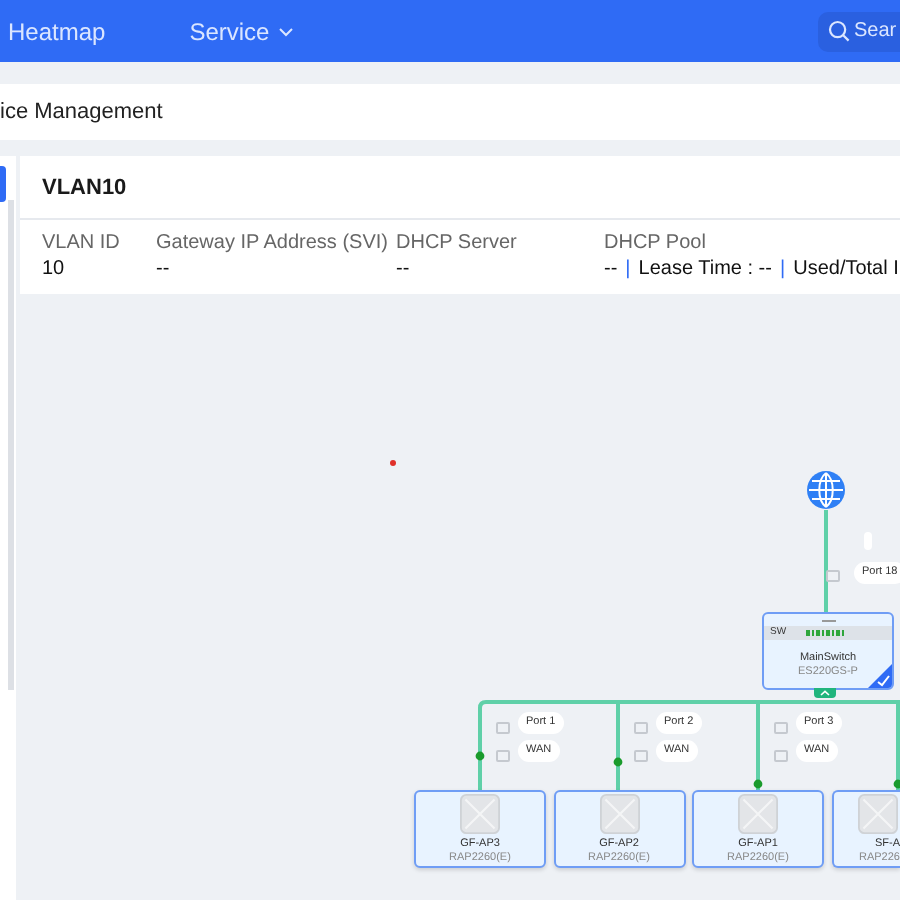 The height and width of the screenshot is (900, 900). Describe the element at coordinates (826, 490) in the screenshot. I see `globe-icon` at that location.